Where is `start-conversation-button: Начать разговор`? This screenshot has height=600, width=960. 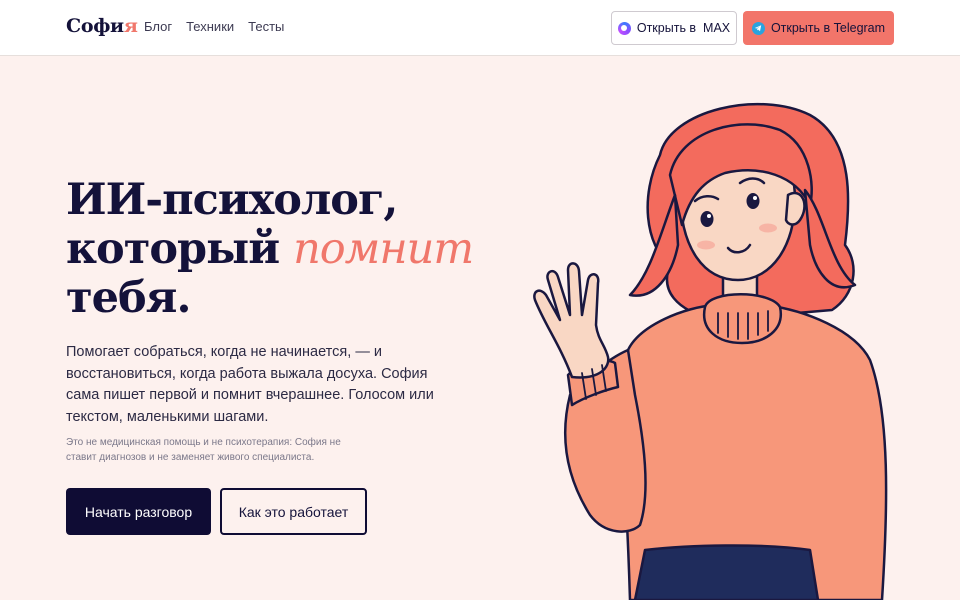
start-conversation-button: Начать разговор is located at coordinates (138, 511).